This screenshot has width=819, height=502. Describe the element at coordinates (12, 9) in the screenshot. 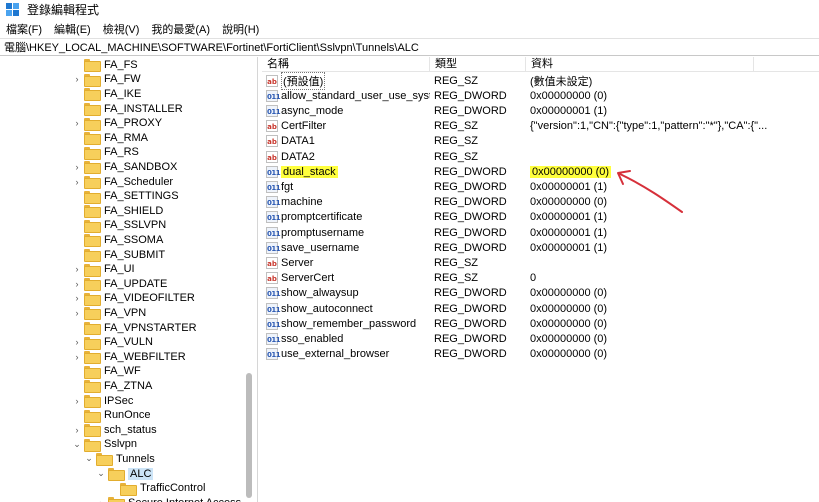

I see `registry-editor-icon` at that location.